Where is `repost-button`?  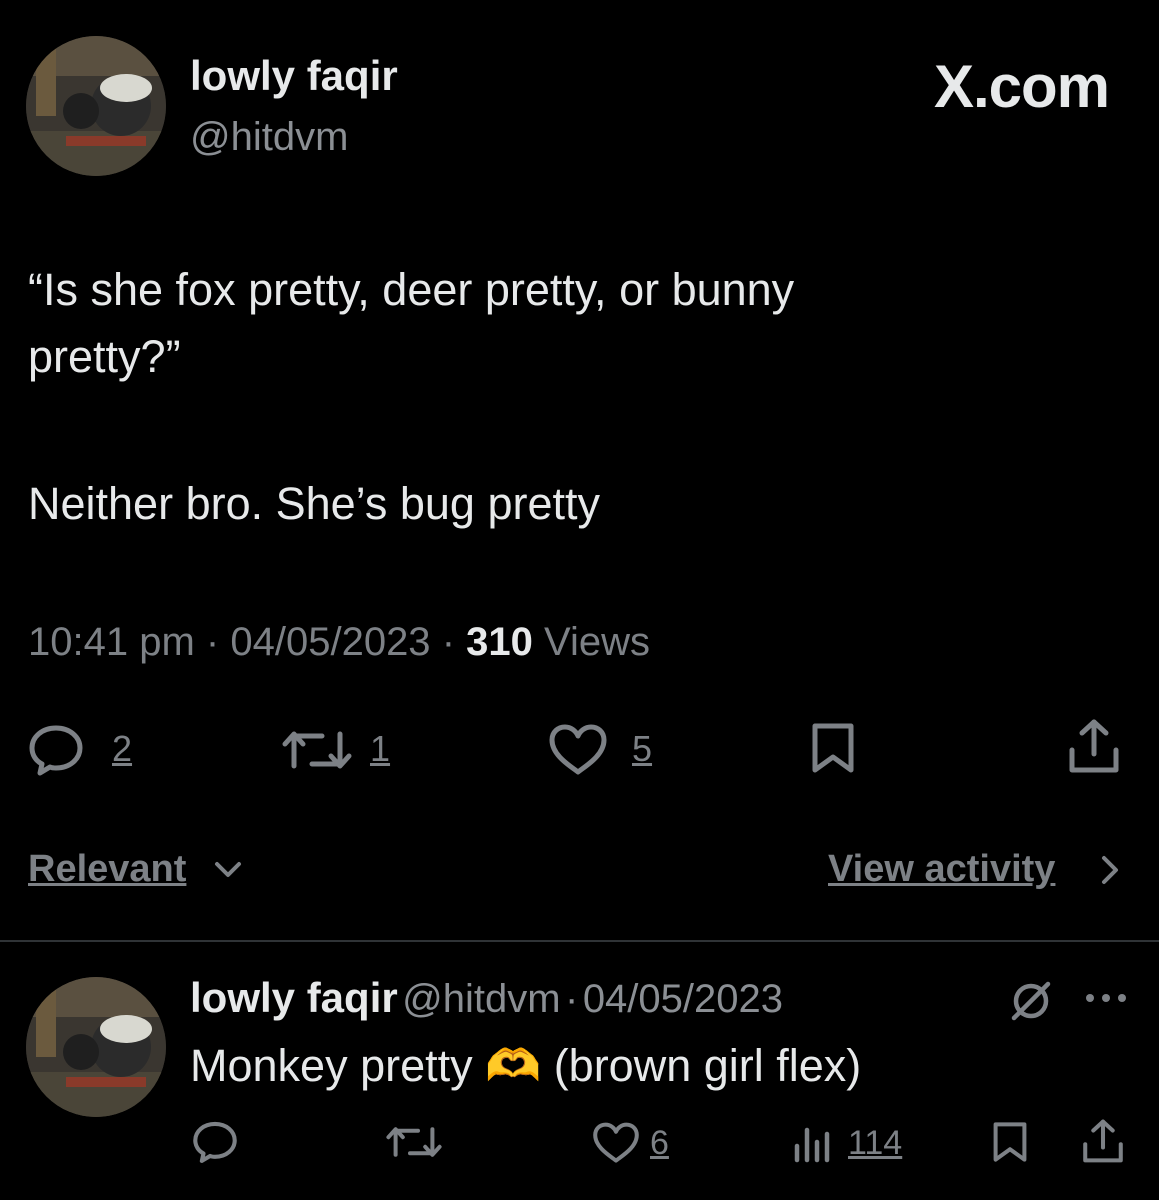
repost-button is located at coordinates (317, 750).